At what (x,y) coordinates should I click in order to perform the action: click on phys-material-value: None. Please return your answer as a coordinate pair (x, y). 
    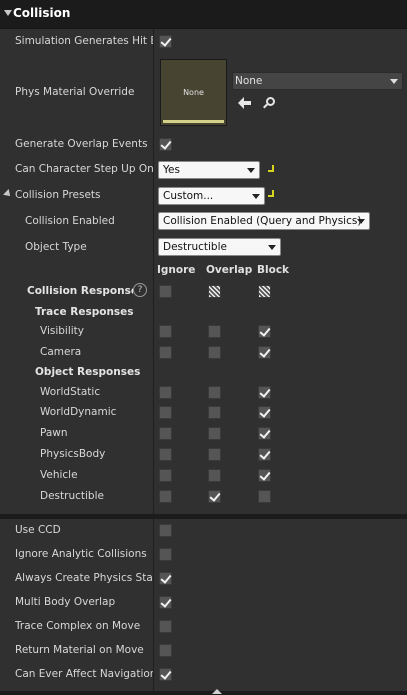
    Looking at the image, I should click on (249, 81).